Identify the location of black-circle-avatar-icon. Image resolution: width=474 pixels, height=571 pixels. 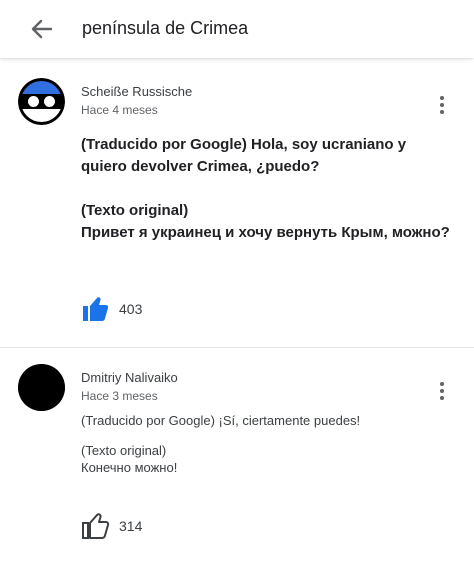
(41, 387).